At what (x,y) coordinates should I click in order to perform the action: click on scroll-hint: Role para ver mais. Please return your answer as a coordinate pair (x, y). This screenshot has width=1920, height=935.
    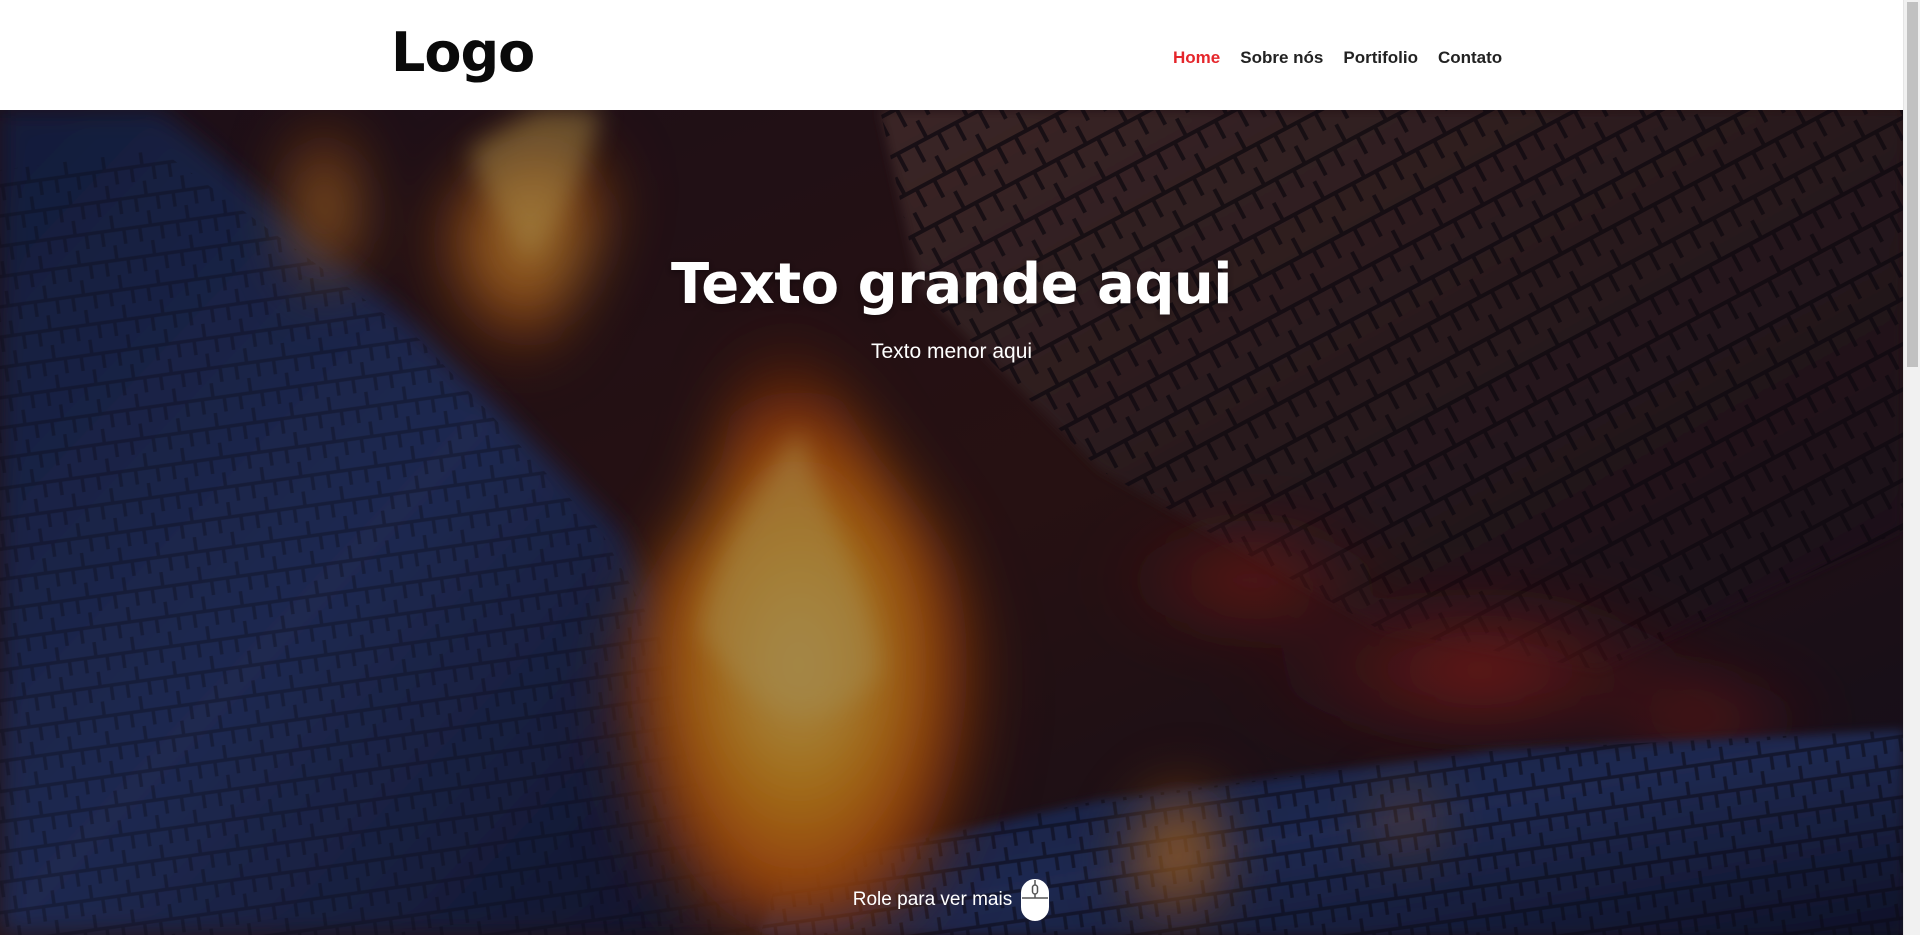
    Looking at the image, I should click on (951, 900).